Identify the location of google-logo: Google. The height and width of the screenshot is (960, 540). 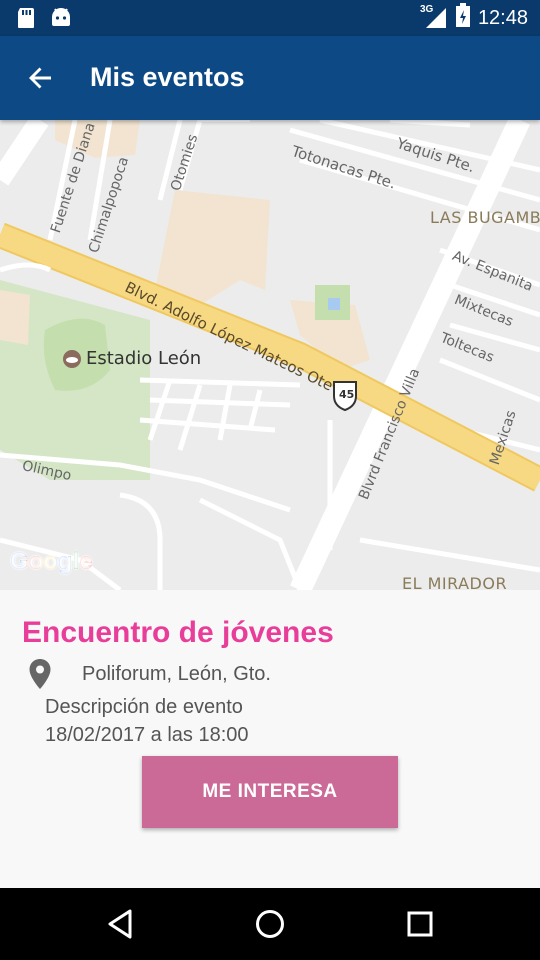
(51, 562).